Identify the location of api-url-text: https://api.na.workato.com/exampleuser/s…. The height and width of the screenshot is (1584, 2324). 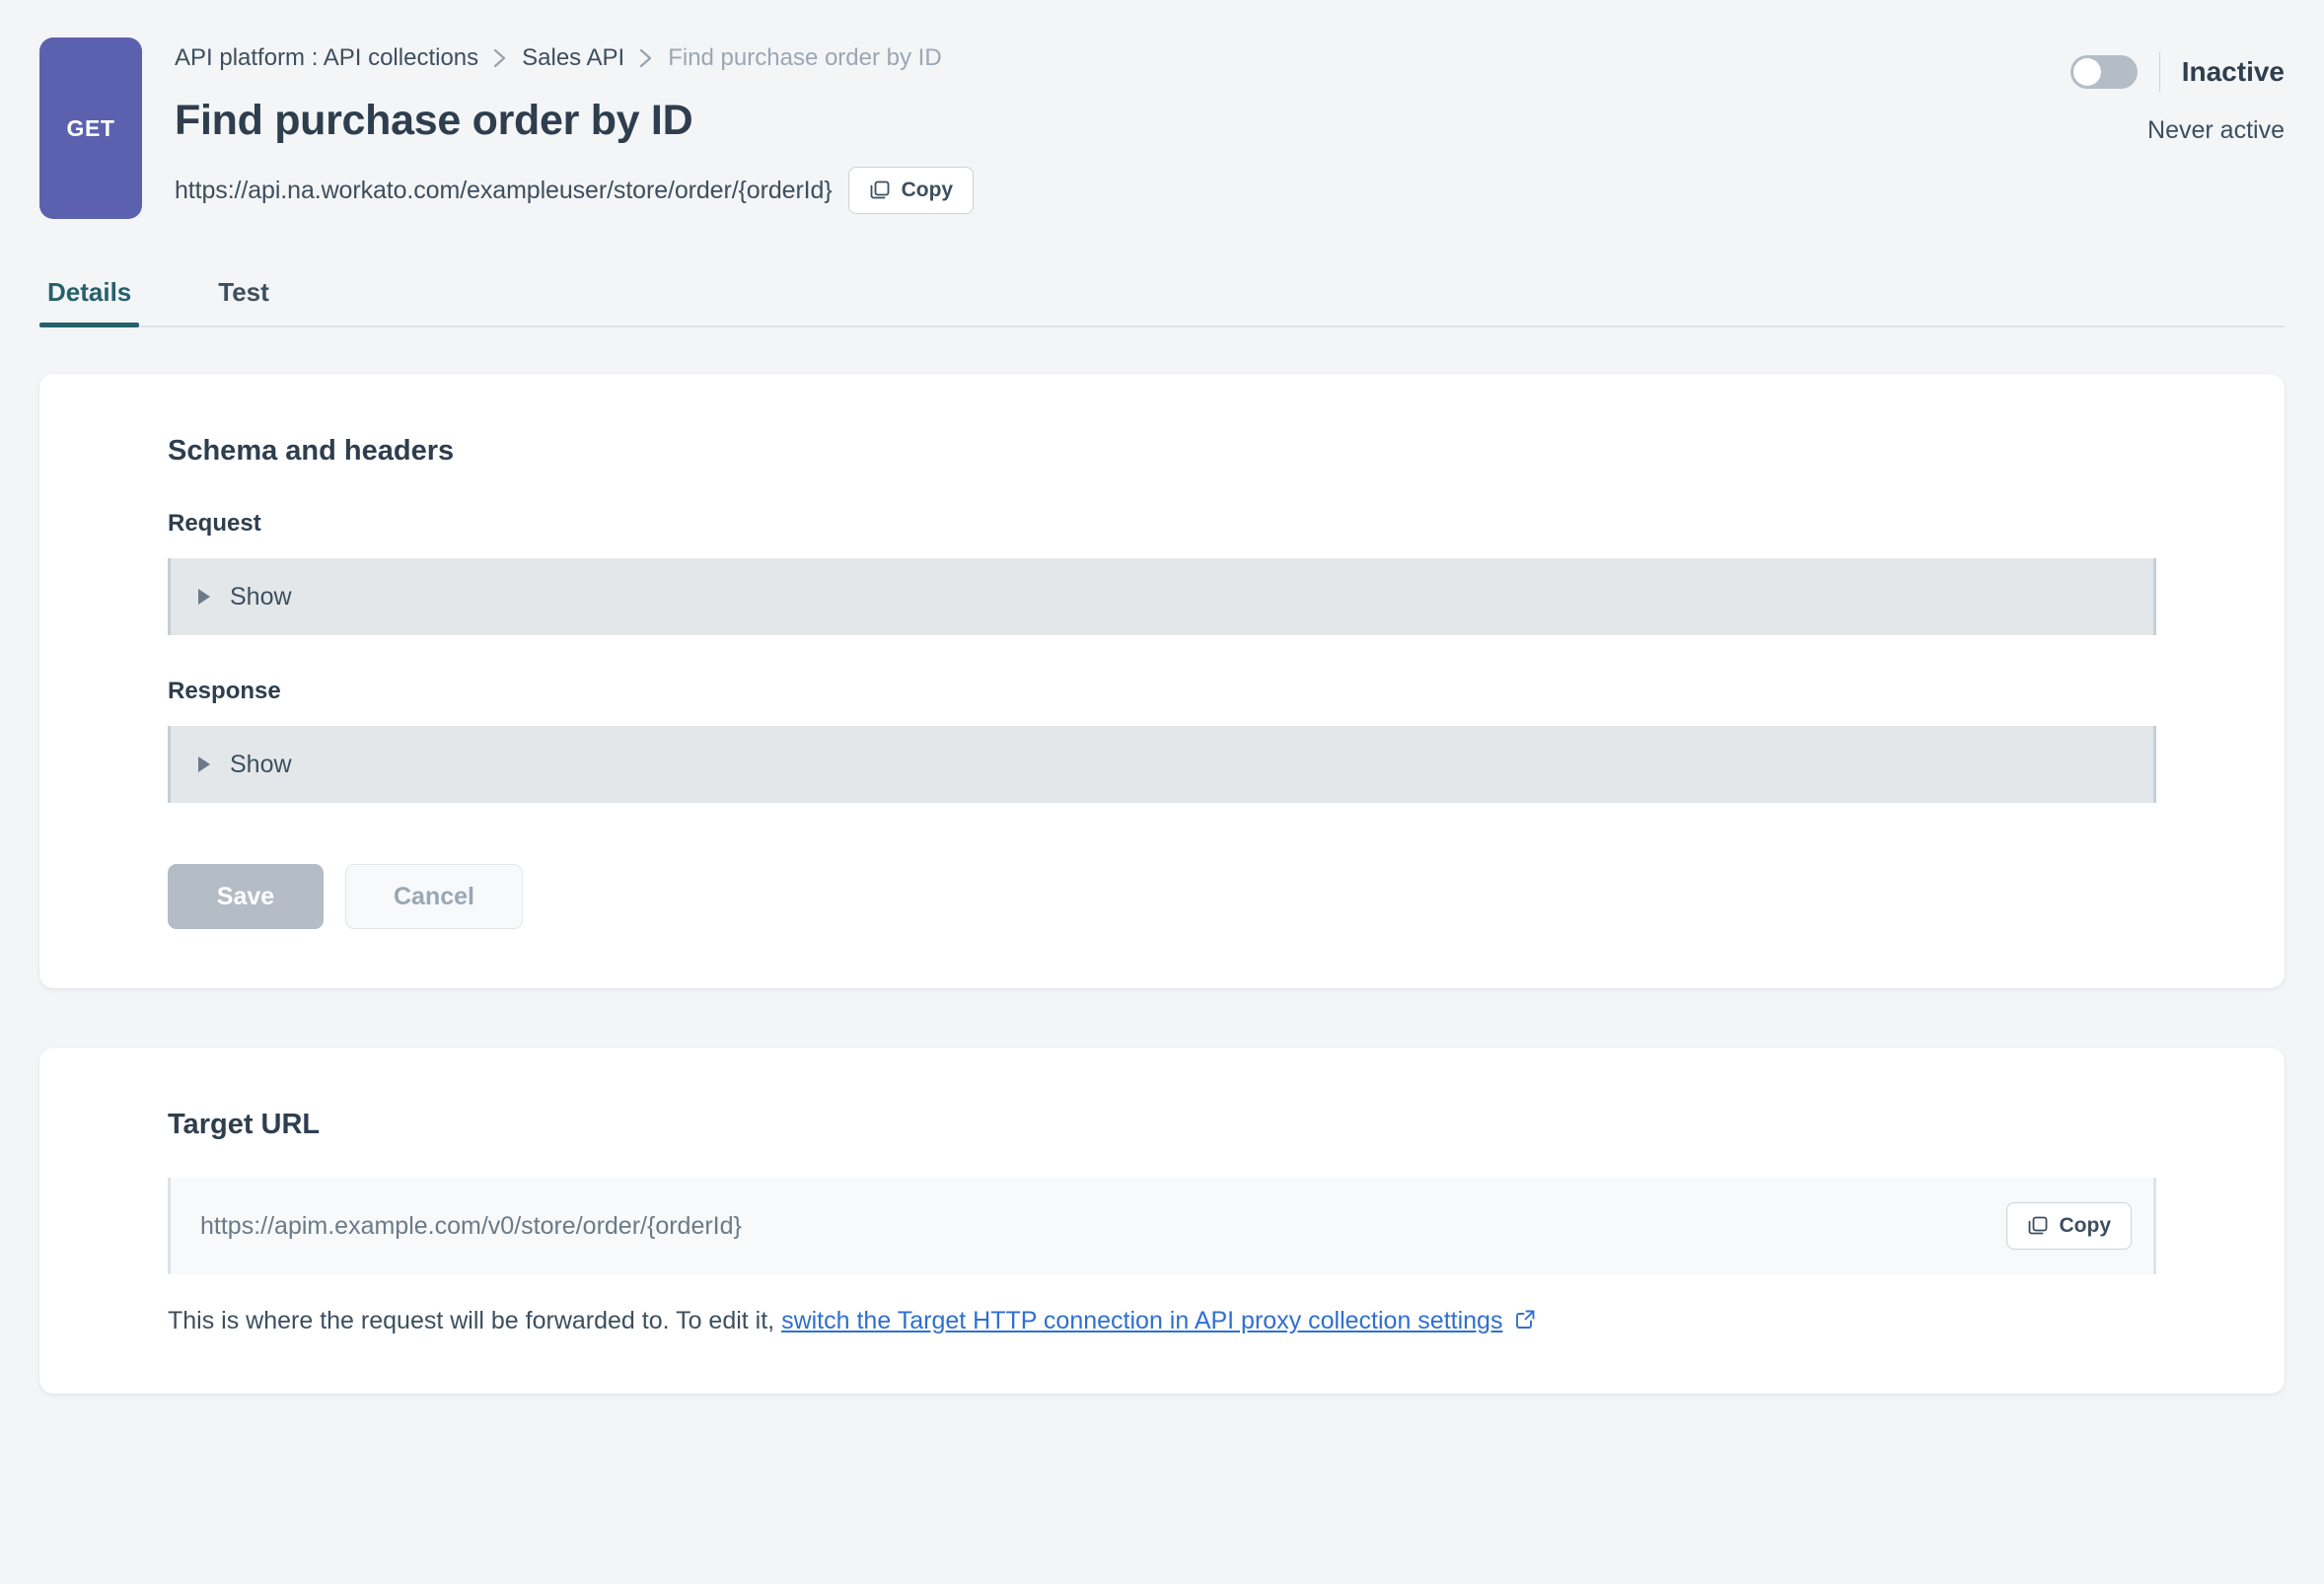
(504, 190).